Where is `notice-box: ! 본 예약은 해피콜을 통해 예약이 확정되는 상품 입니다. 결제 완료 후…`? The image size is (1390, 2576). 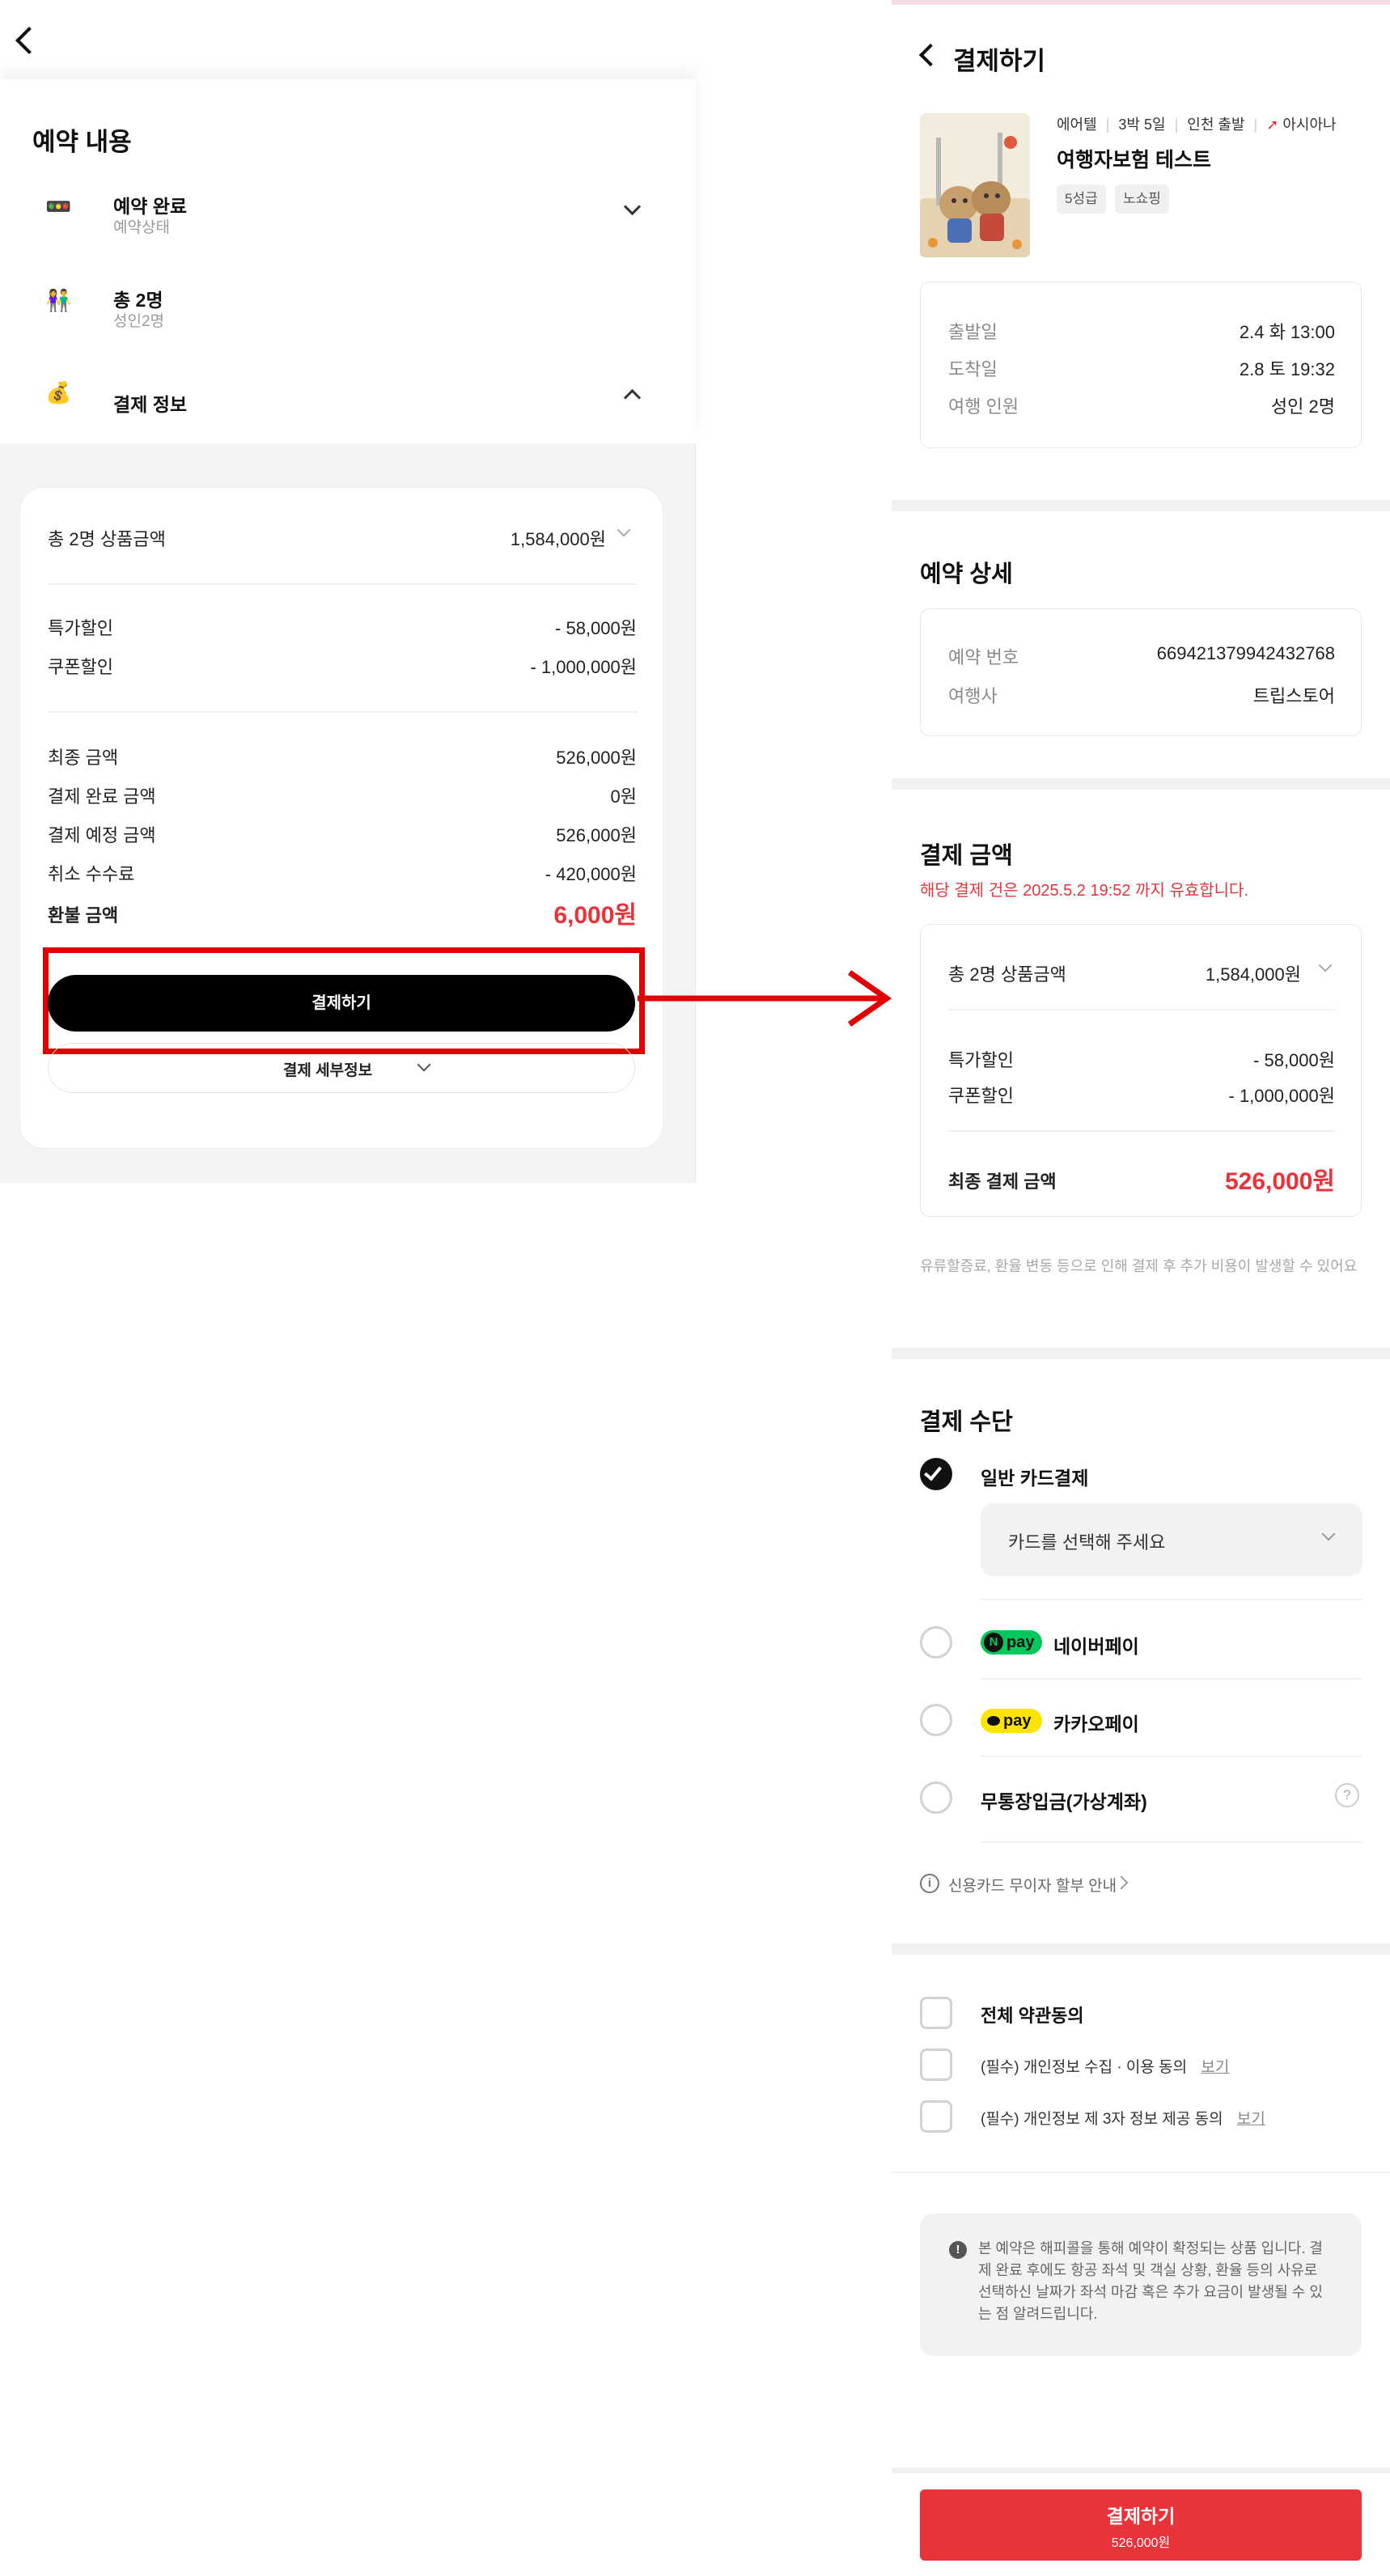 notice-box: ! 본 예약은 해피콜을 통해 예약이 확정되는 상품 입니다. 결제 완료 후… is located at coordinates (1141, 2285).